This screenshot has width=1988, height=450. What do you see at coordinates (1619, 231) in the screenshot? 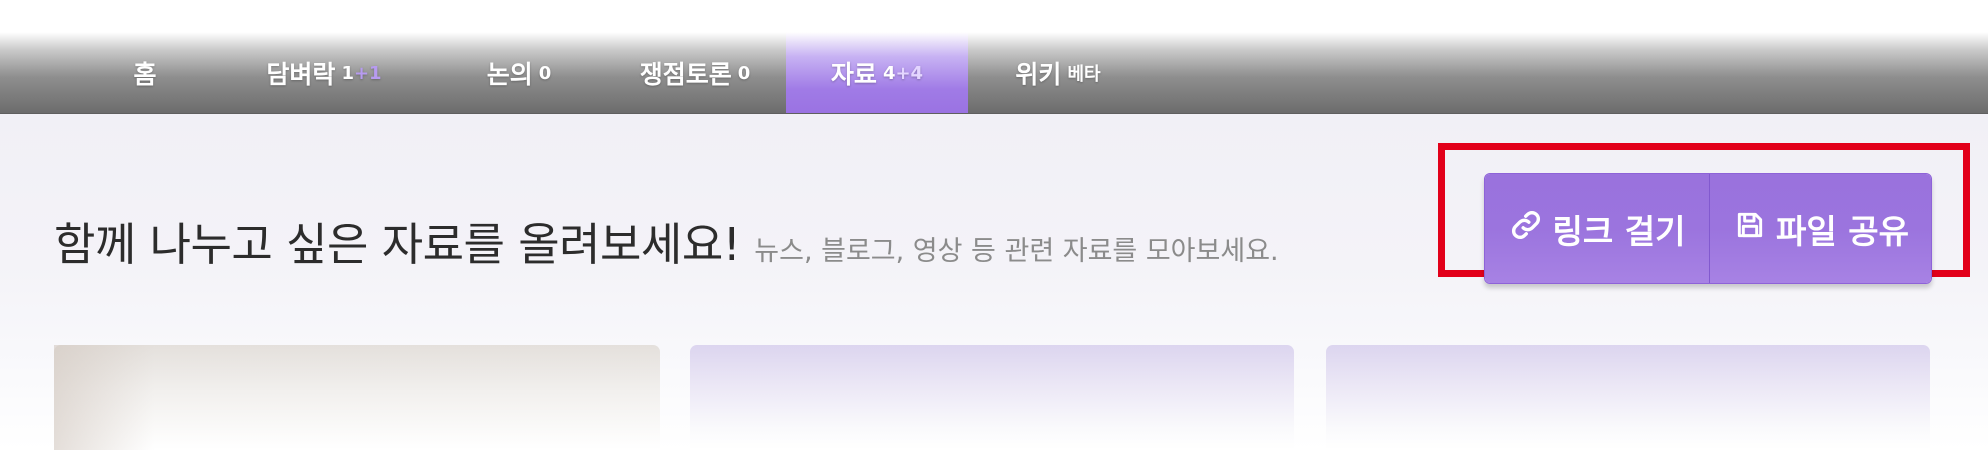
I see `add-link-label: 링크 걸기` at bounding box center [1619, 231].